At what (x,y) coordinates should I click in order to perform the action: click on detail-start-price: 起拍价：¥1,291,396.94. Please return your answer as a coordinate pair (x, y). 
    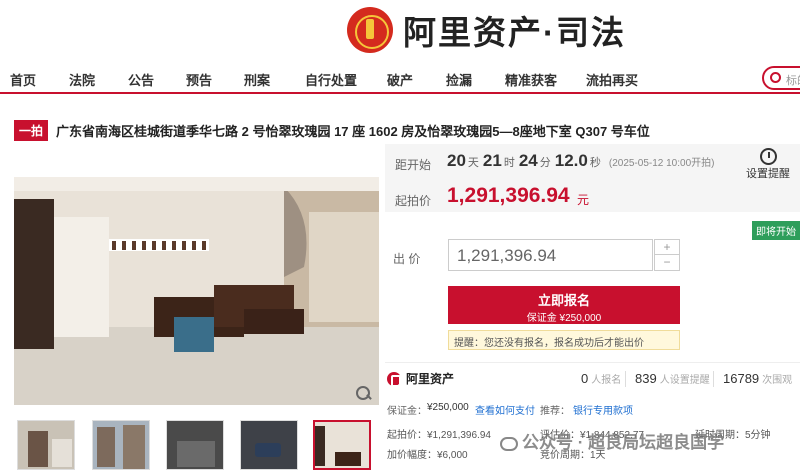
    Looking at the image, I should click on (439, 433).